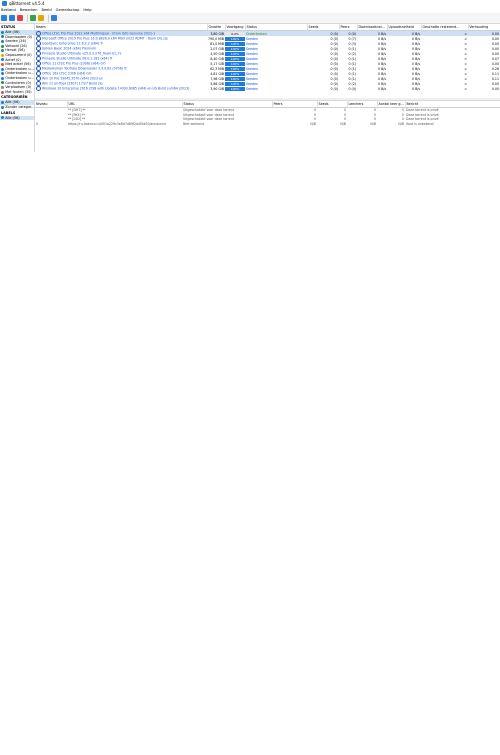 Image resolution: width=500 pixels, height=755 pixels. I want to click on torrent-size: 61,0 MiB, so click(217, 43).